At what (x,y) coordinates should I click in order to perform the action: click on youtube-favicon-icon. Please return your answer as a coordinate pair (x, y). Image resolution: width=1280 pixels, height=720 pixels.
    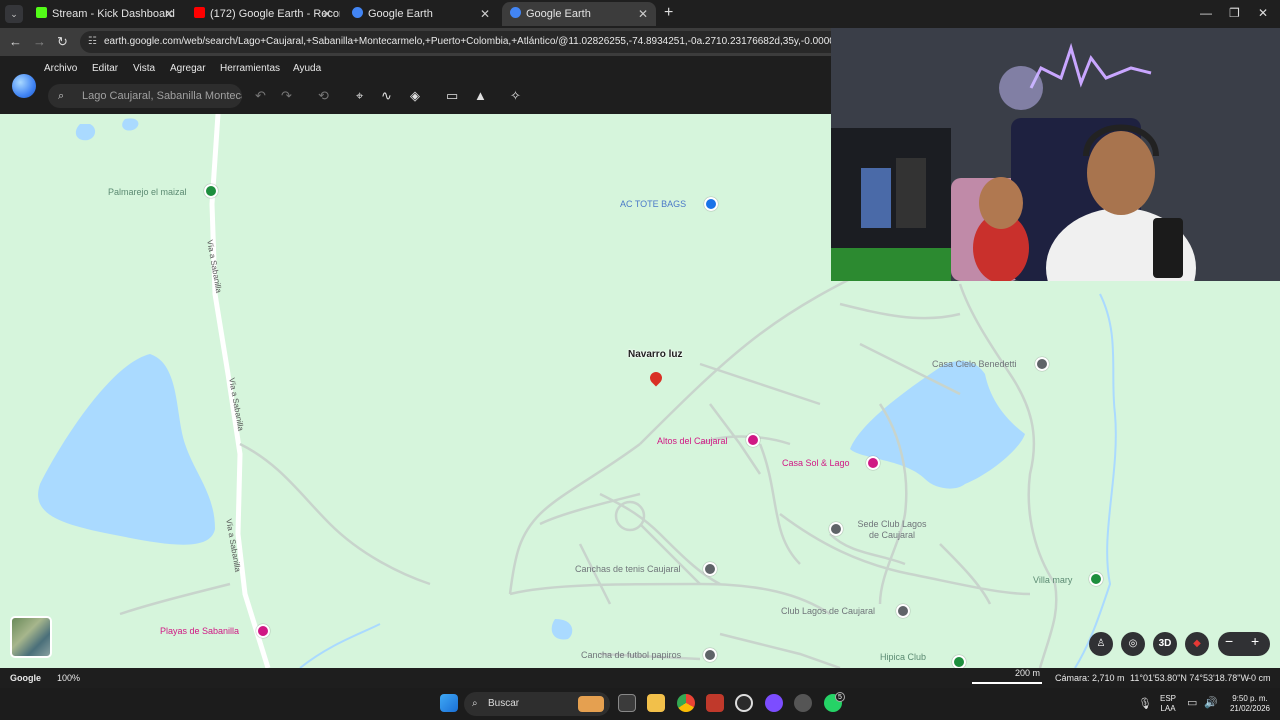
    Looking at the image, I should click on (199, 12).